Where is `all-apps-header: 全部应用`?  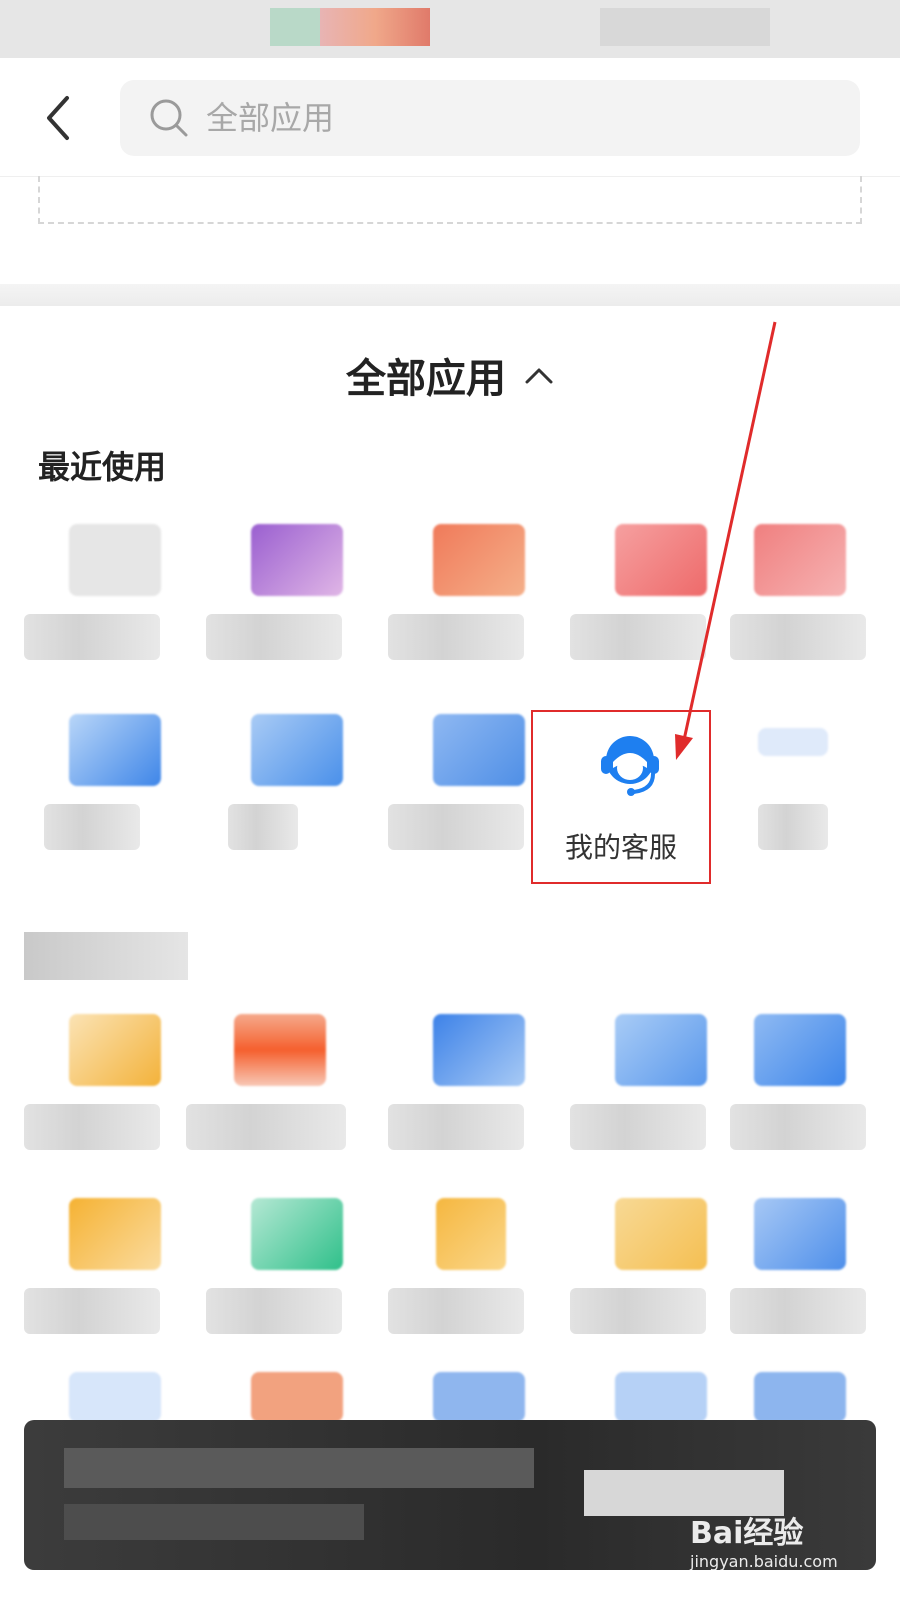 all-apps-header: 全部应用 is located at coordinates (450, 375).